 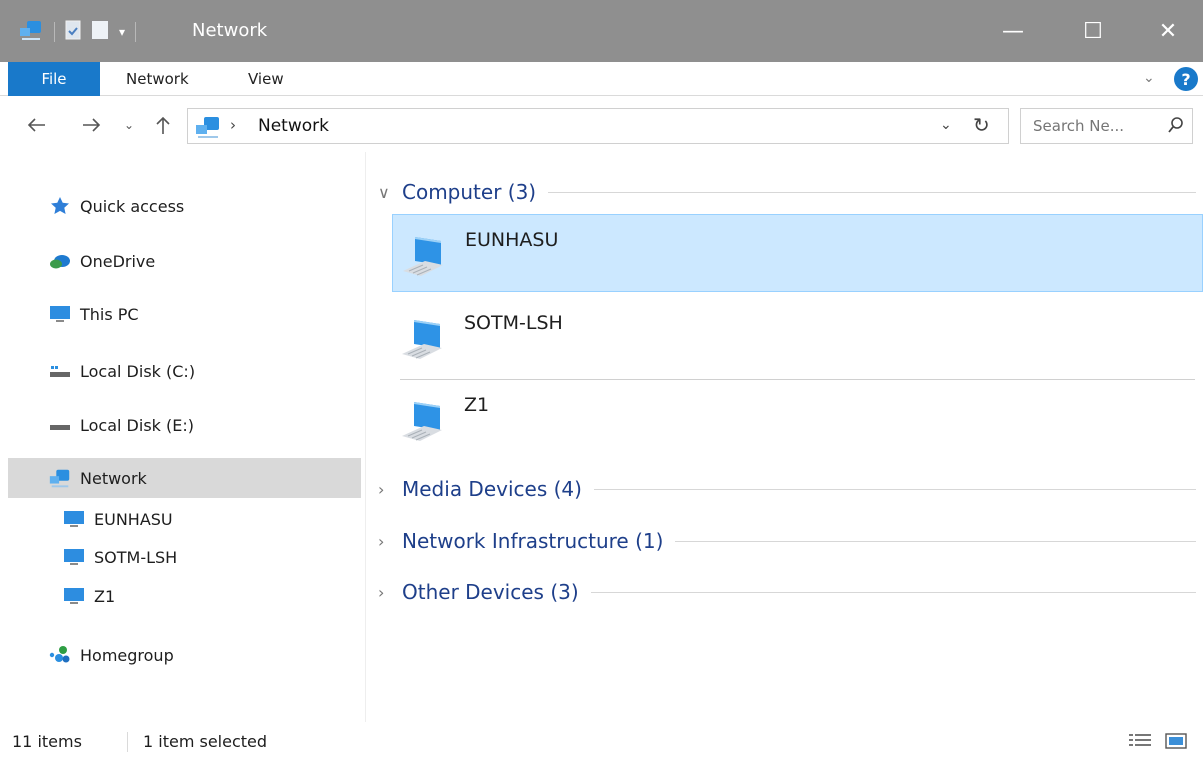 I want to click on tab-file: File, so click(x=54, y=79).